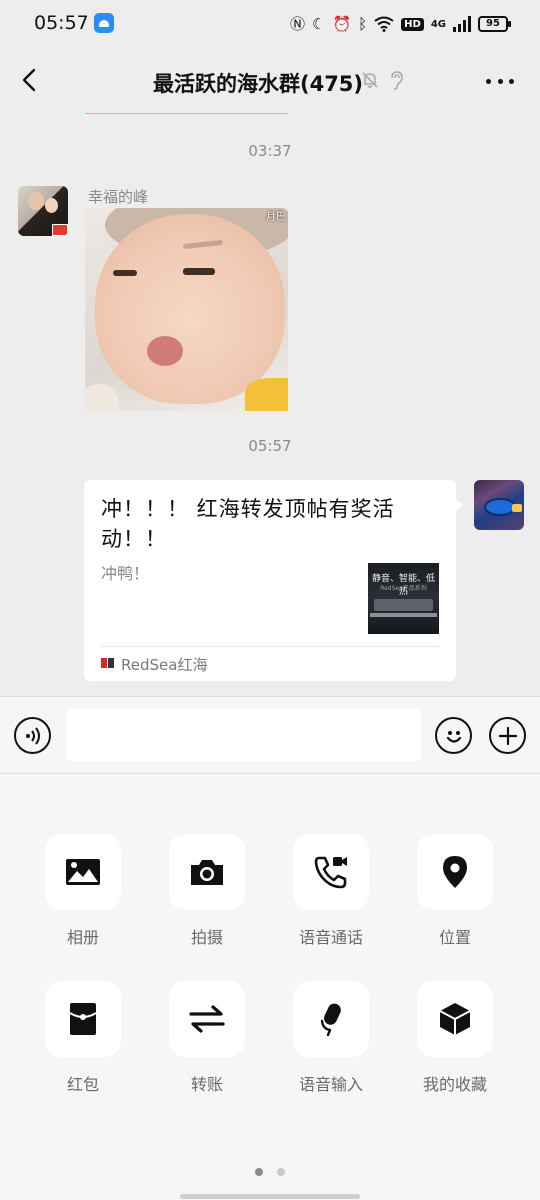 Image resolution: width=540 pixels, height=1200 pixels. I want to click on tool-camera: 拍摄, so click(207, 894).